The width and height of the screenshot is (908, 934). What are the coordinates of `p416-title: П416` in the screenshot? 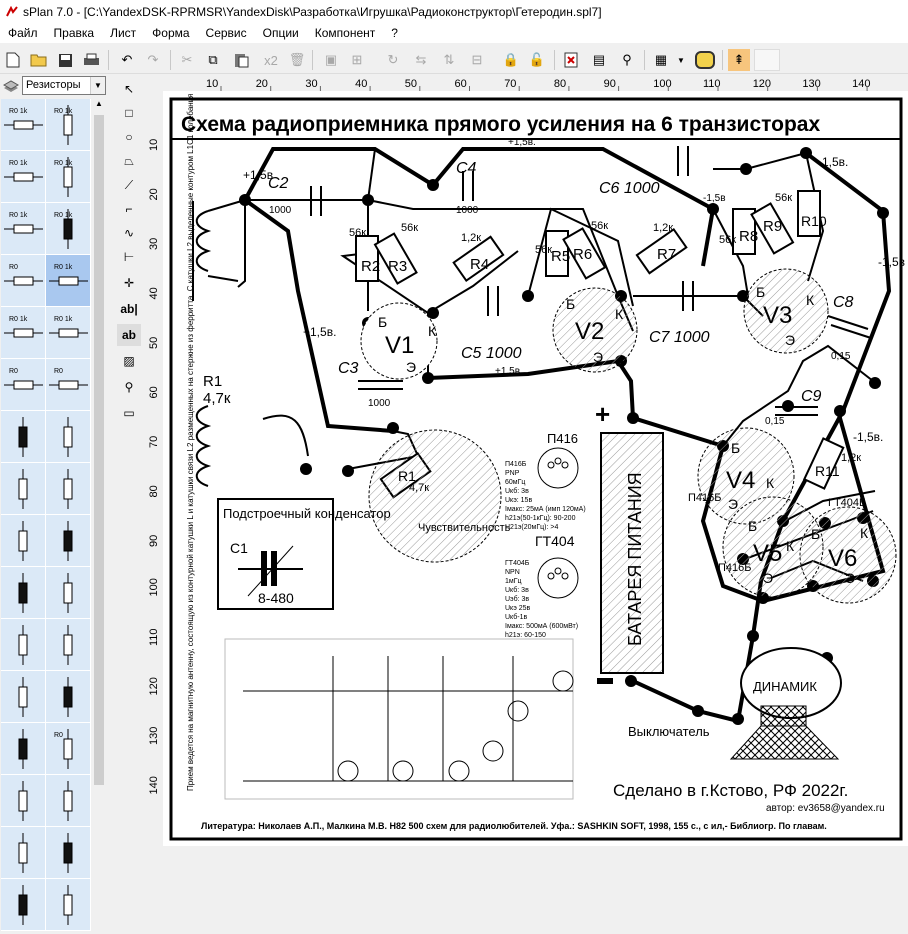 It's located at (562, 438).